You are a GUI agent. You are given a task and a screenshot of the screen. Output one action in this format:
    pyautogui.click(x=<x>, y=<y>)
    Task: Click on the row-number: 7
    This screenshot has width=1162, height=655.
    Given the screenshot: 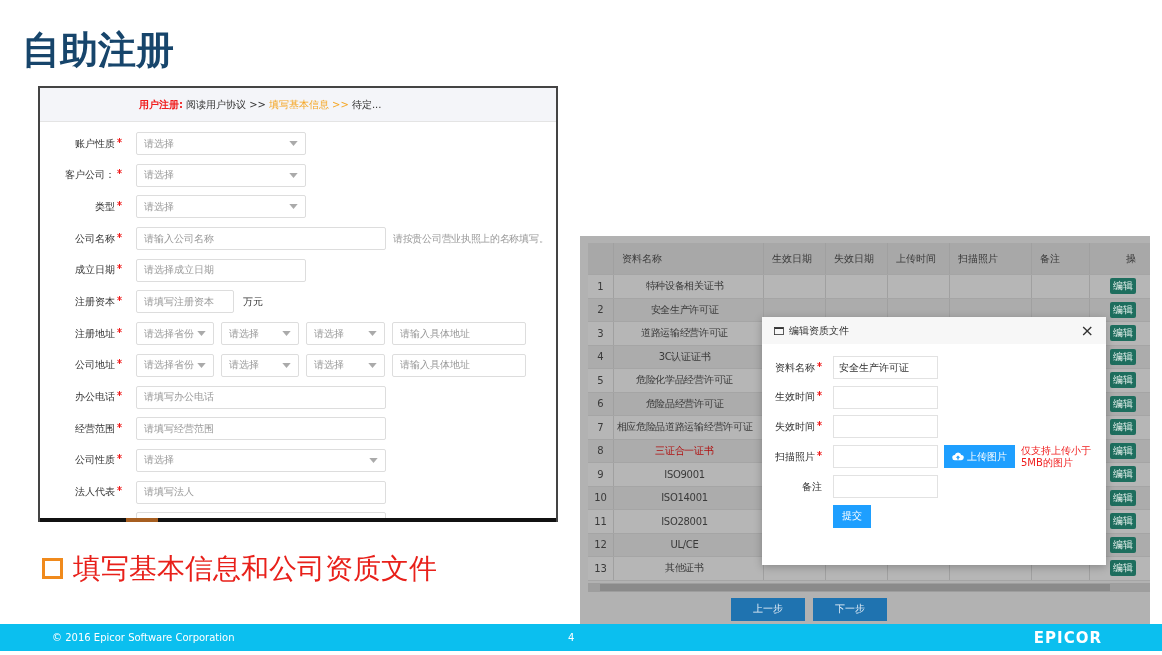 What is the action you would take?
    pyautogui.click(x=601, y=427)
    